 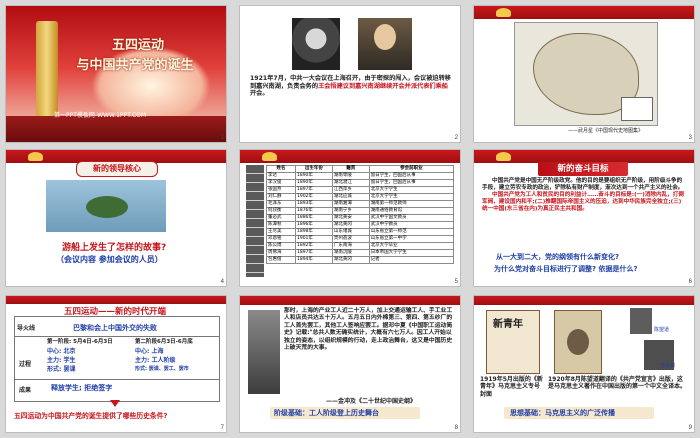 I want to click on slide-header-bar, so click(x=116, y=300).